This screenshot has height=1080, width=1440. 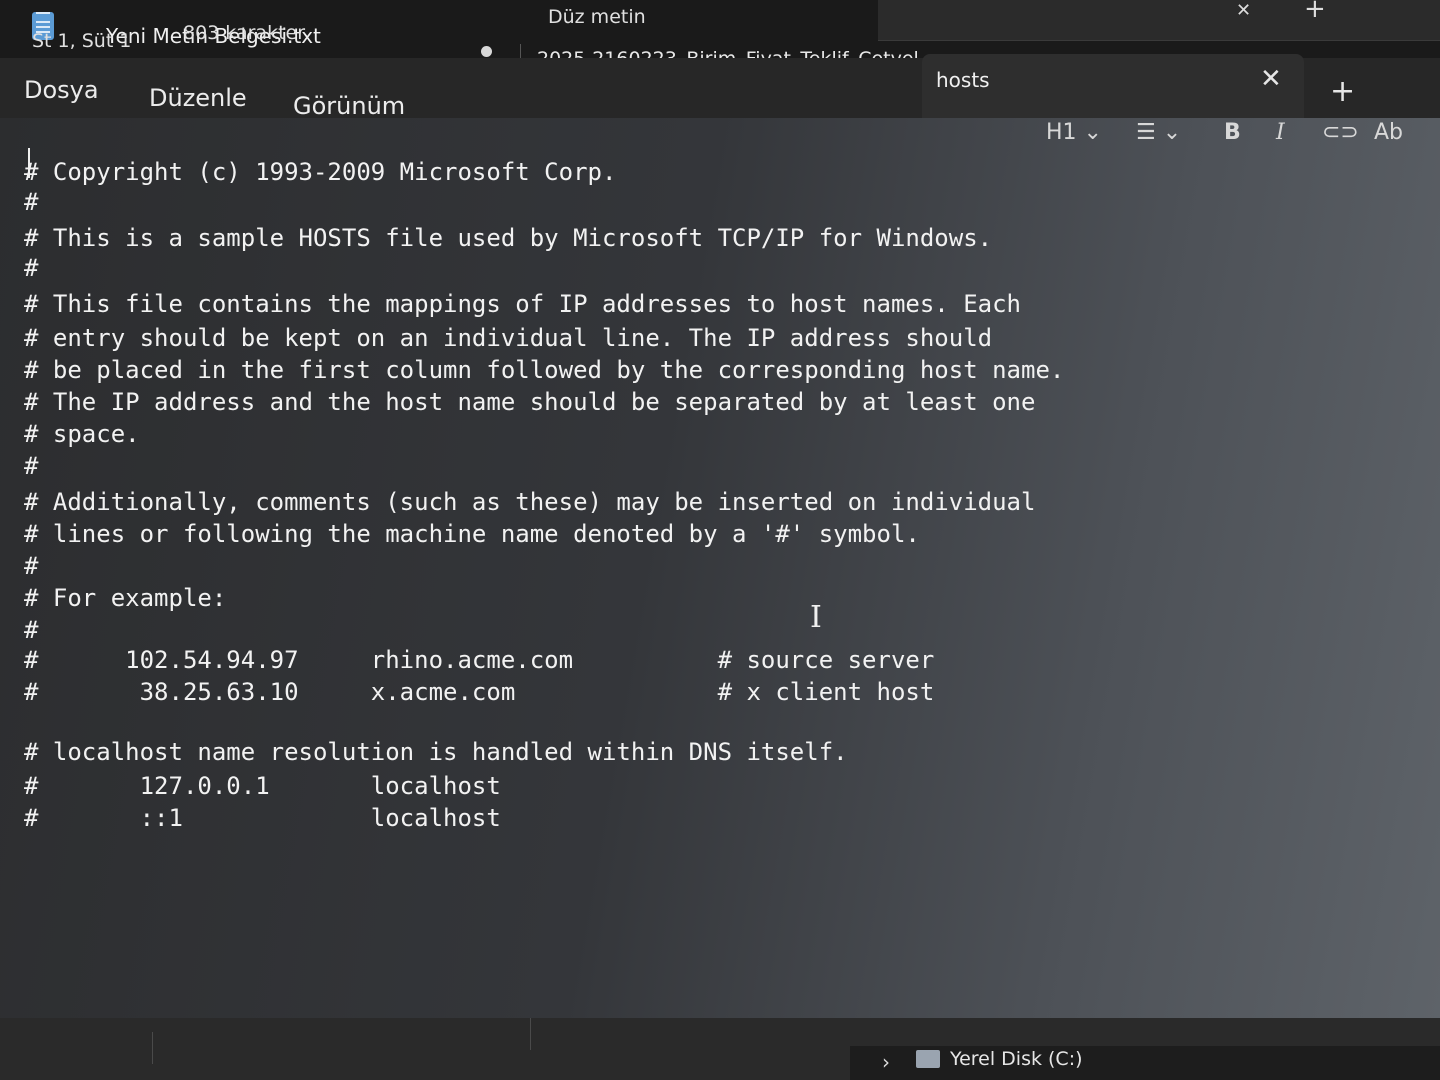 I want to click on editor-line: # space., so click(x=82, y=434).